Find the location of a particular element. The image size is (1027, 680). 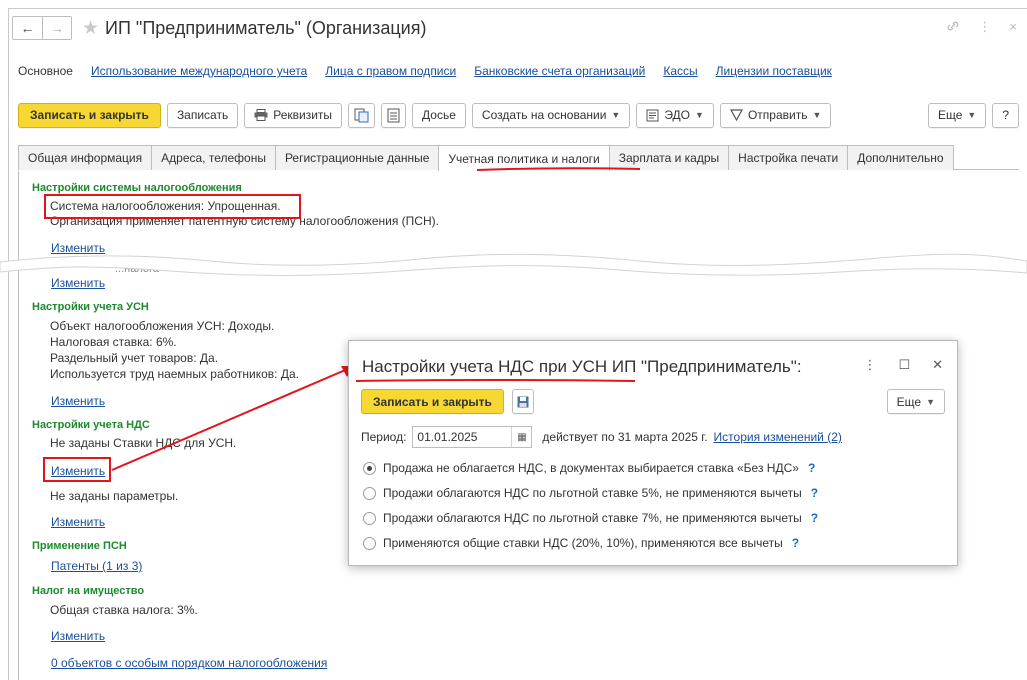

dialog-save-button is located at coordinates (522, 401).